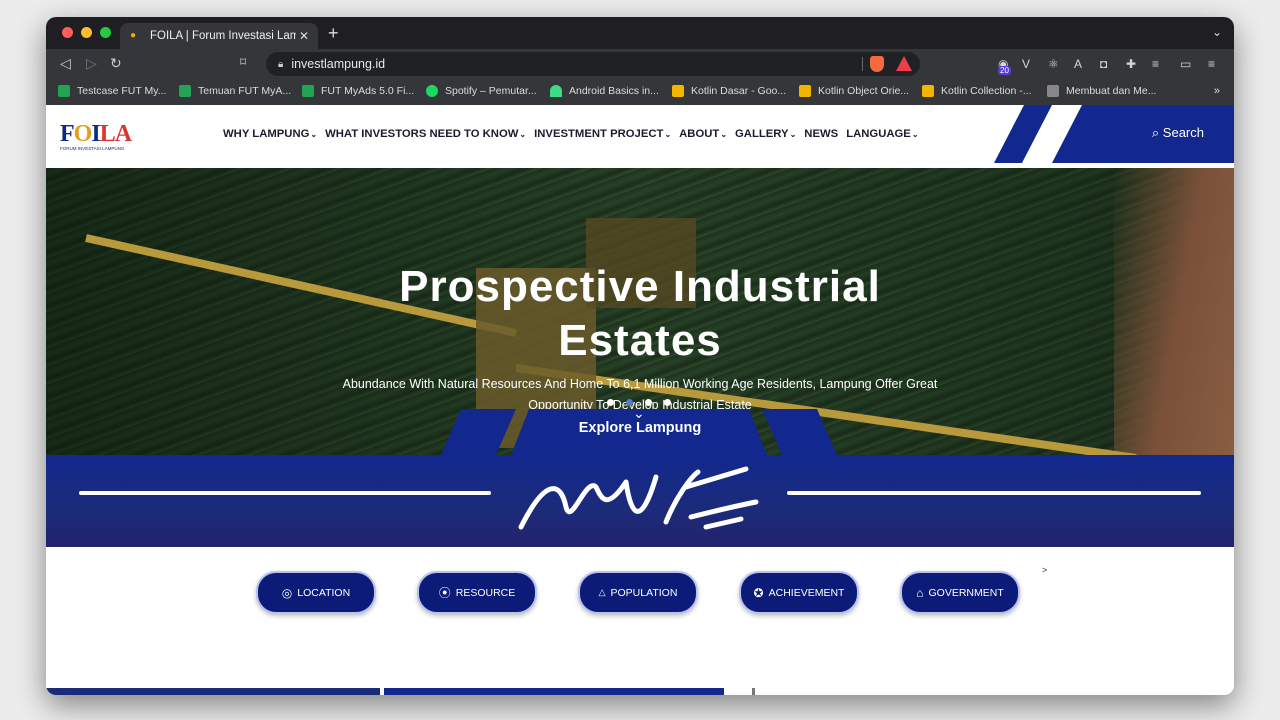 The width and height of the screenshot is (1280, 720). I want to click on spotify-icon, so click(432, 91).